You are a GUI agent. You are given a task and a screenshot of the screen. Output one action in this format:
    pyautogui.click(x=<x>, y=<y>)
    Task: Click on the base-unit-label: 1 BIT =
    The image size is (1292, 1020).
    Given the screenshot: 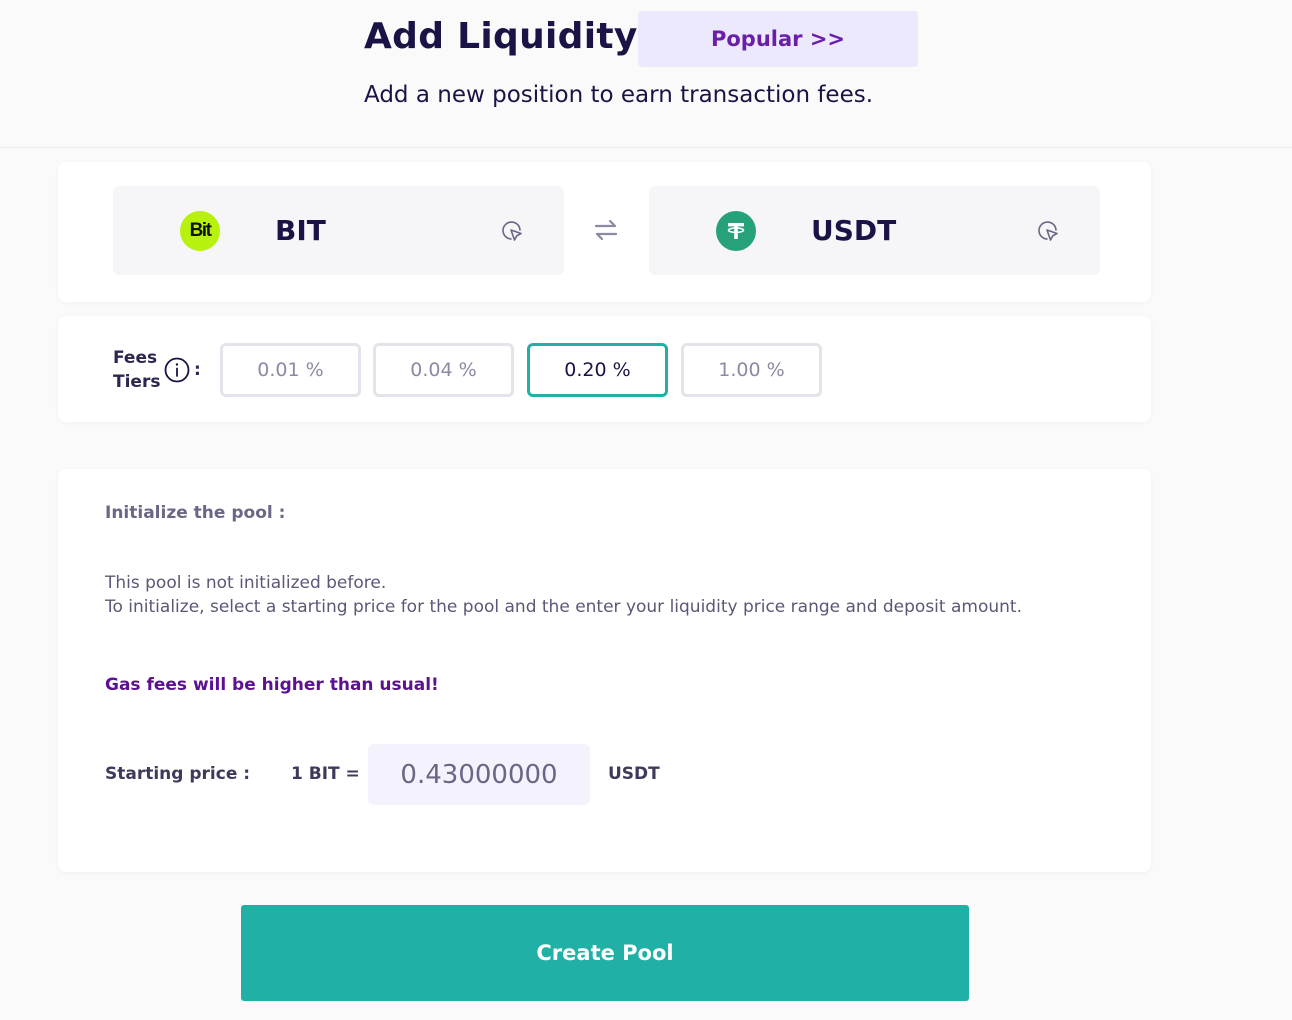 What is the action you would take?
    pyautogui.click(x=325, y=774)
    